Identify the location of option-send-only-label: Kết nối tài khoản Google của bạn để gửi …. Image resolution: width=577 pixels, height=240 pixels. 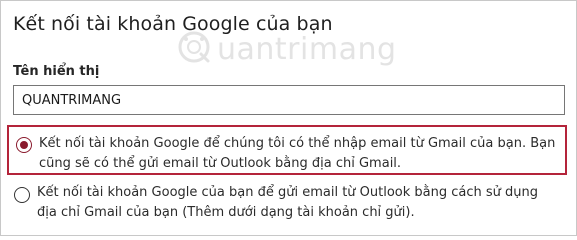
(288, 202).